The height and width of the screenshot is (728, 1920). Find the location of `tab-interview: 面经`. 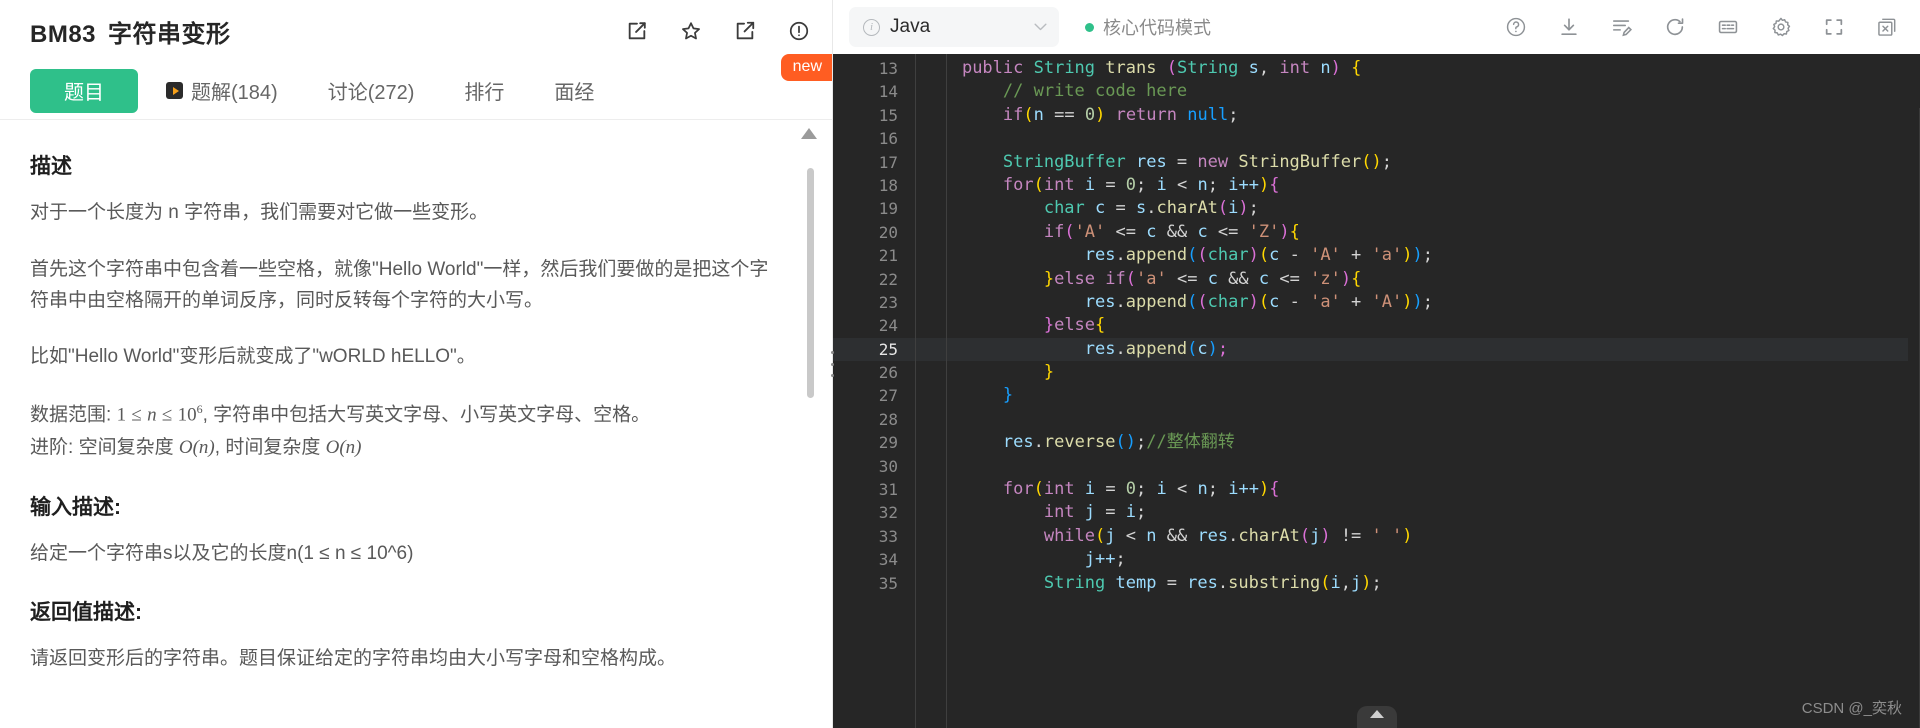

tab-interview: 面经 is located at coordinates (574, 91).